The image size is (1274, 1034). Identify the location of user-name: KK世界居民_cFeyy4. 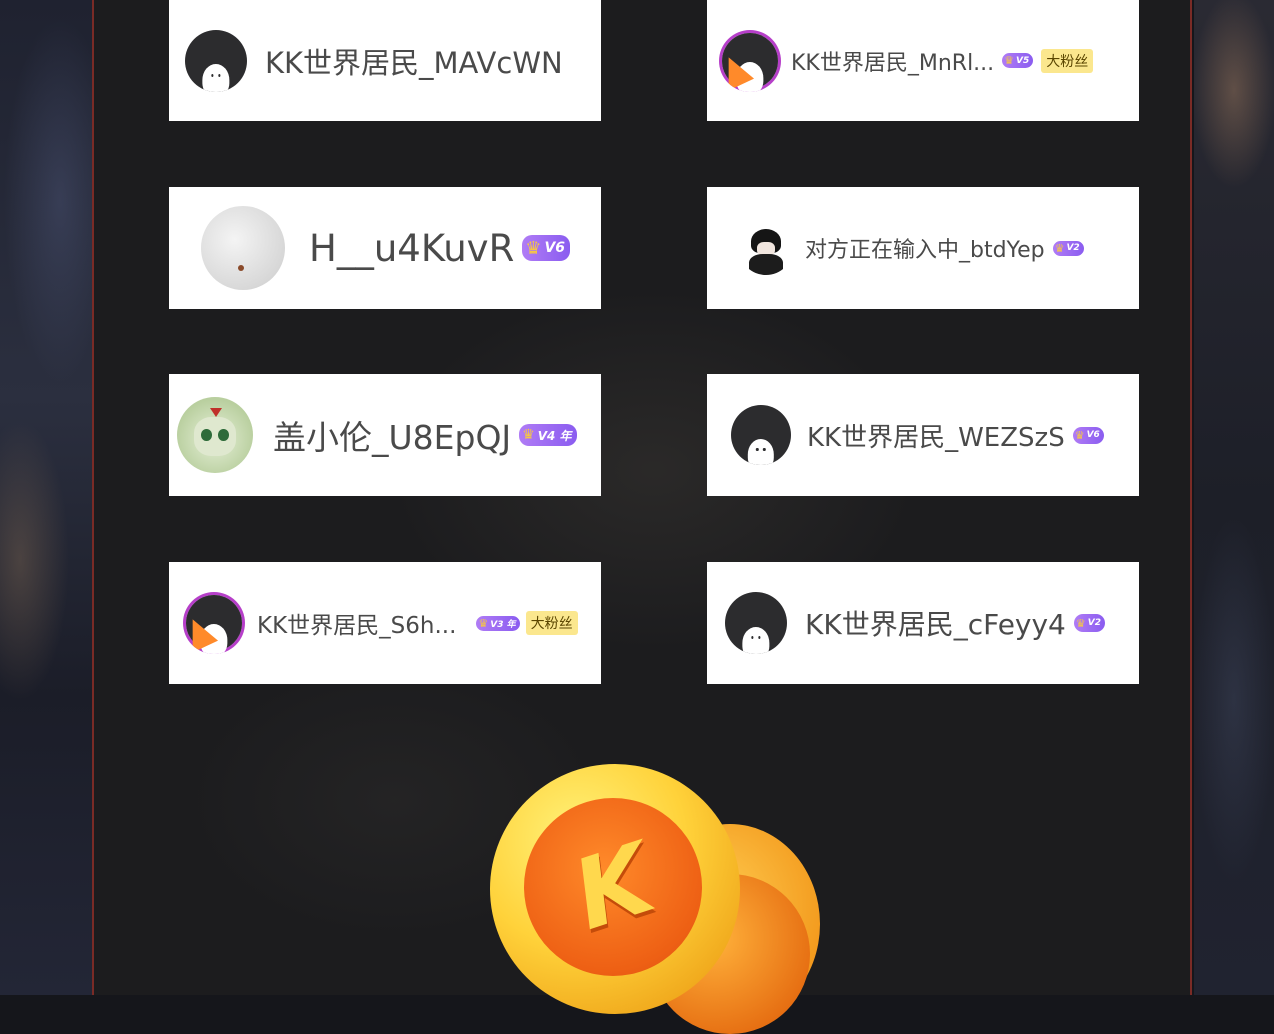
(935, 624).